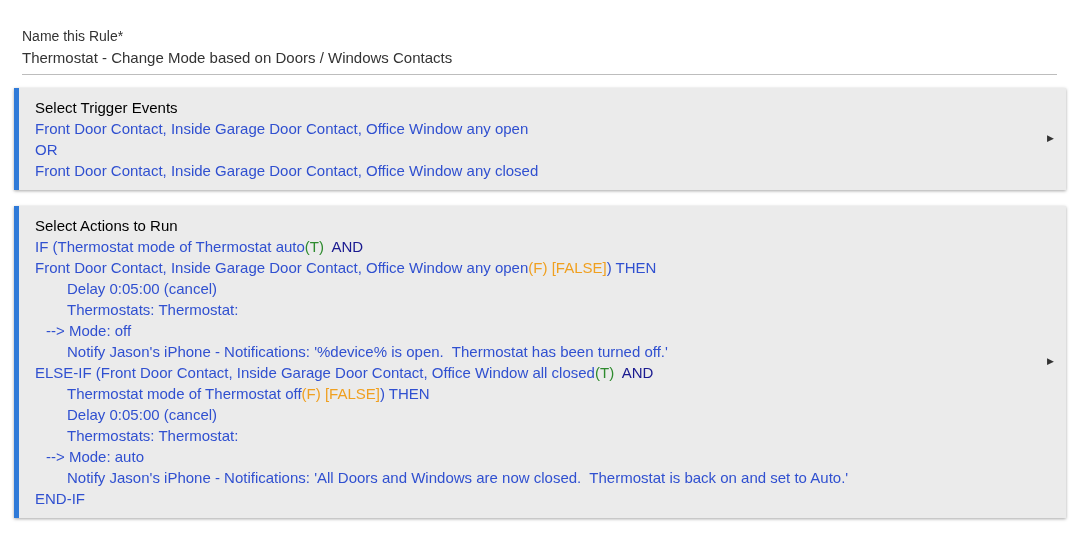 This screenshot has width=1091, height=546. What do you see at coordinates (346, 268) in the screenshot?
I see `rule-line: Front Door Contact, Inside Garage Door Contact, Office Window any open(F) [FALSE]) THEN` at bounding box center [346, 268].